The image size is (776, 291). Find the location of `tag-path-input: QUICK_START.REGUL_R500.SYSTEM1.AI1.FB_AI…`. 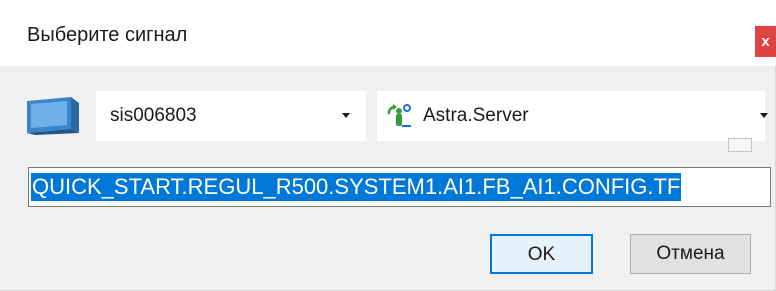

tag-path-input: QUICK_START.REGUL_R500.SYSTEM1.AI1.FB_AI… is located at coordinates (399, 187).